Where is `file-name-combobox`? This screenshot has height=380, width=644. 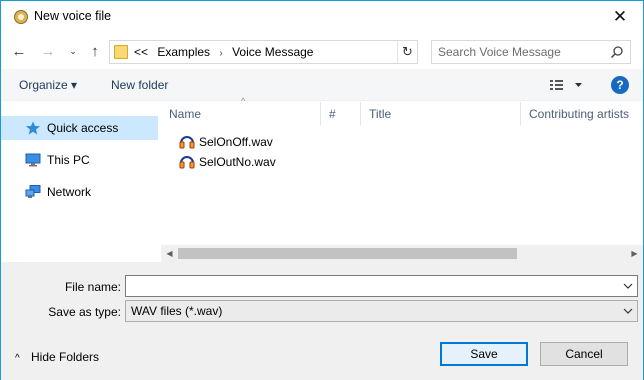 file-name-combobox is located at coordinates (381, 286).